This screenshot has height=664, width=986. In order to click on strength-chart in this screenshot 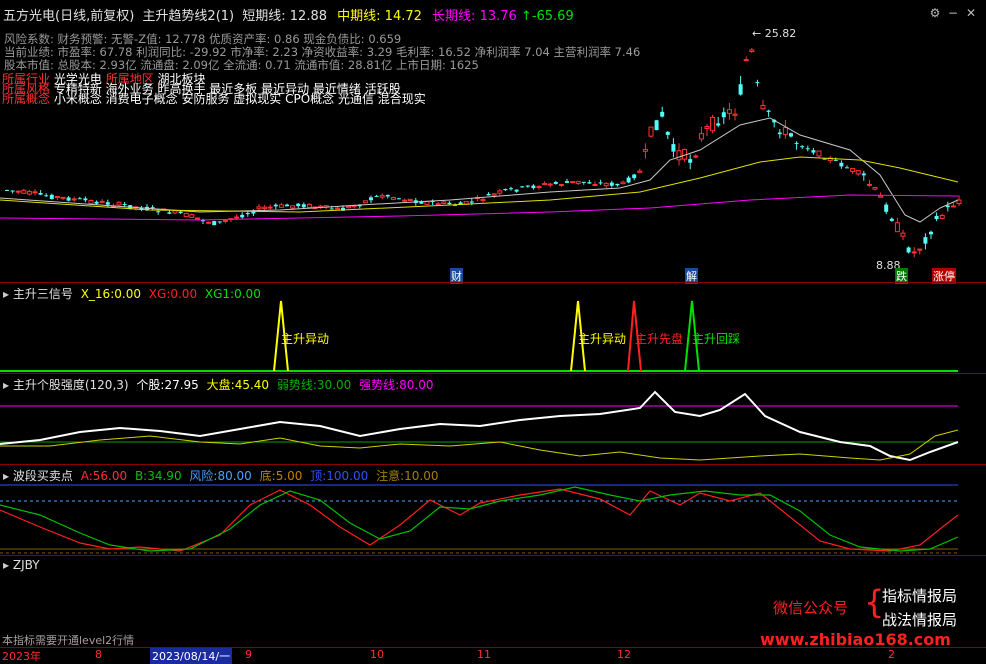, I will do `click(493, 419)`.